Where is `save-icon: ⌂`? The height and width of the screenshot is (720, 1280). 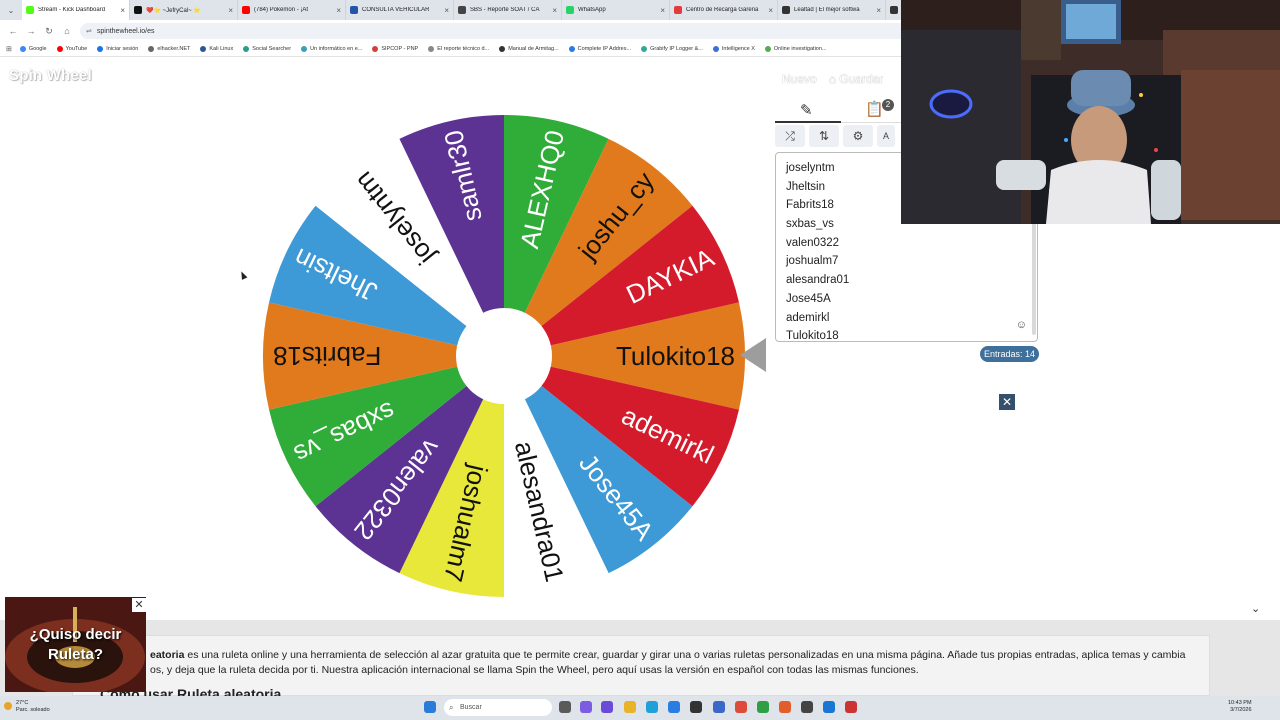 save-icon: ⌂ is located at coordinates (834, 79).